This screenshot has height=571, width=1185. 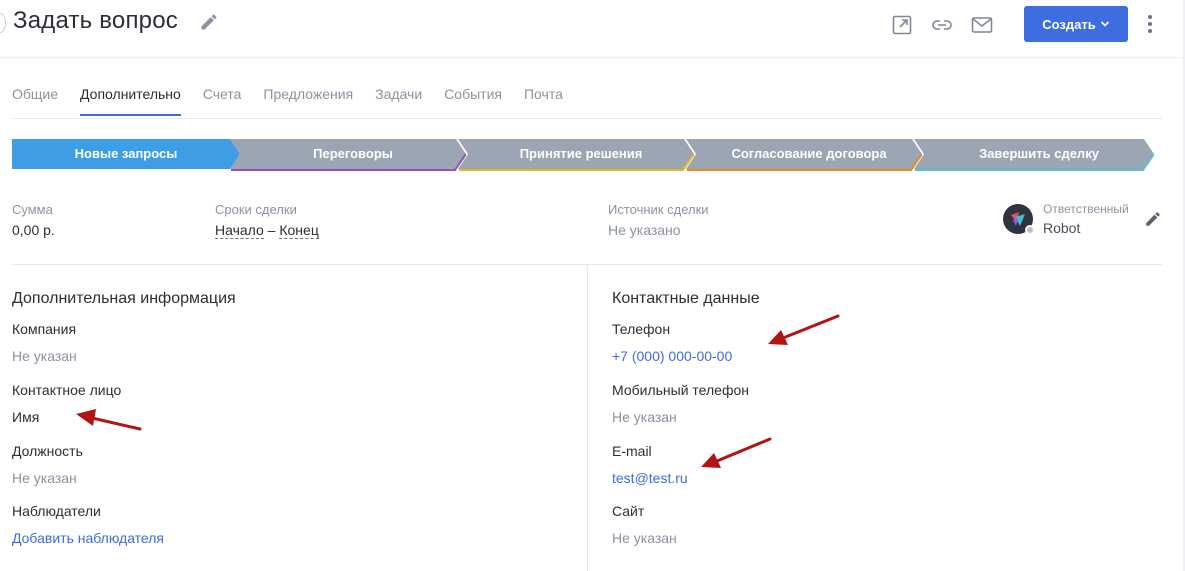 I want to click on tab-mail: Почта, so click(x=543, y=101).